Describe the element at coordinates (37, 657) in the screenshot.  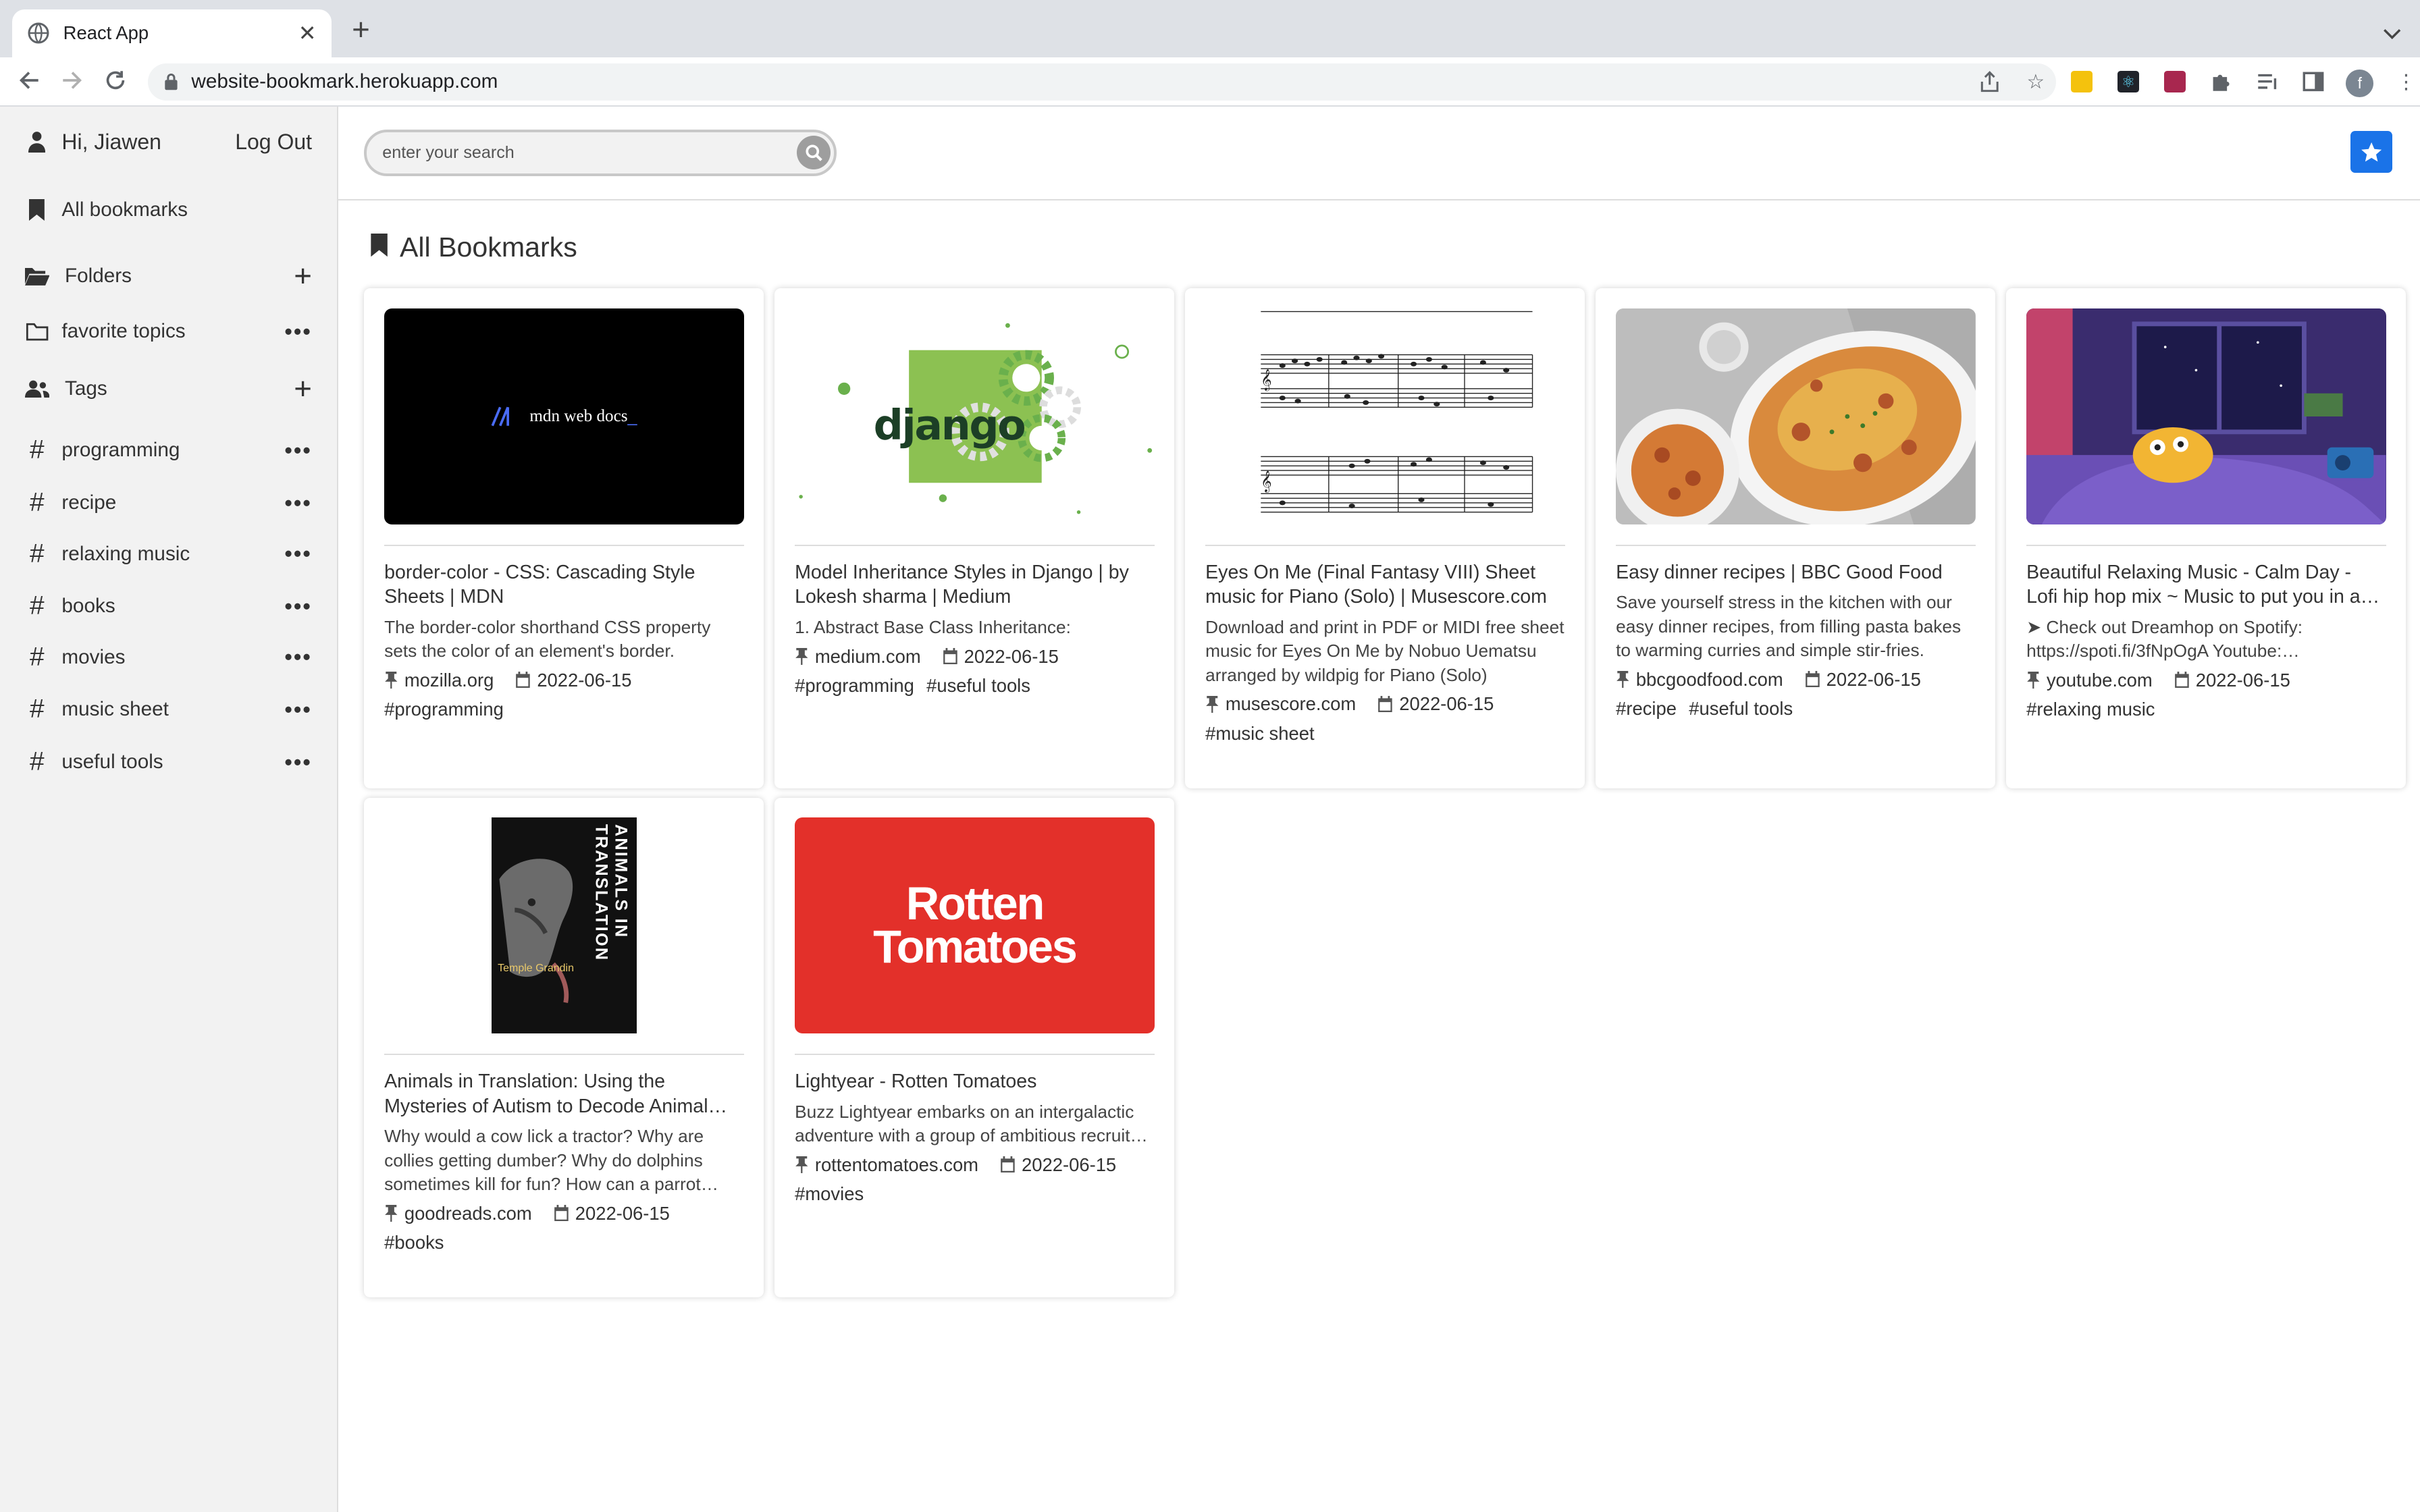
I see `hash-icon: #` at that location.